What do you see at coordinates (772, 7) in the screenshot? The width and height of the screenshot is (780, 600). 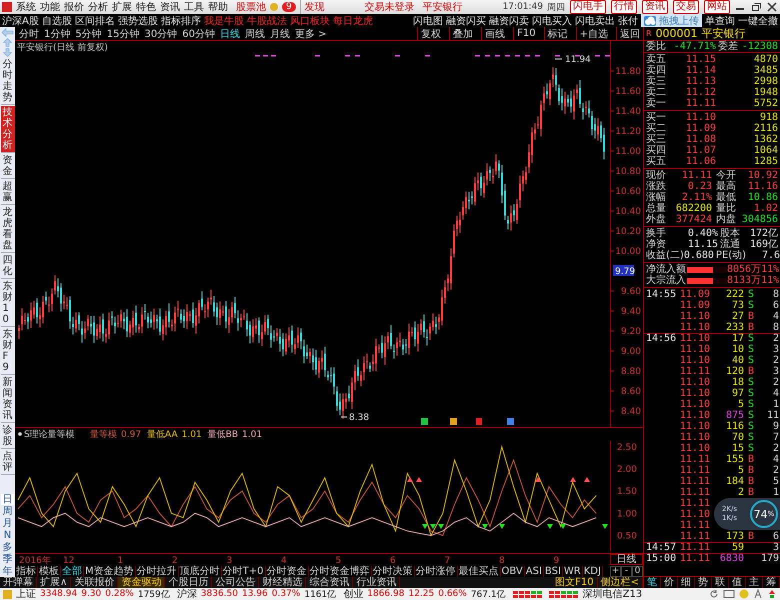 I see `close-icon` at bounding box center [772, 7].